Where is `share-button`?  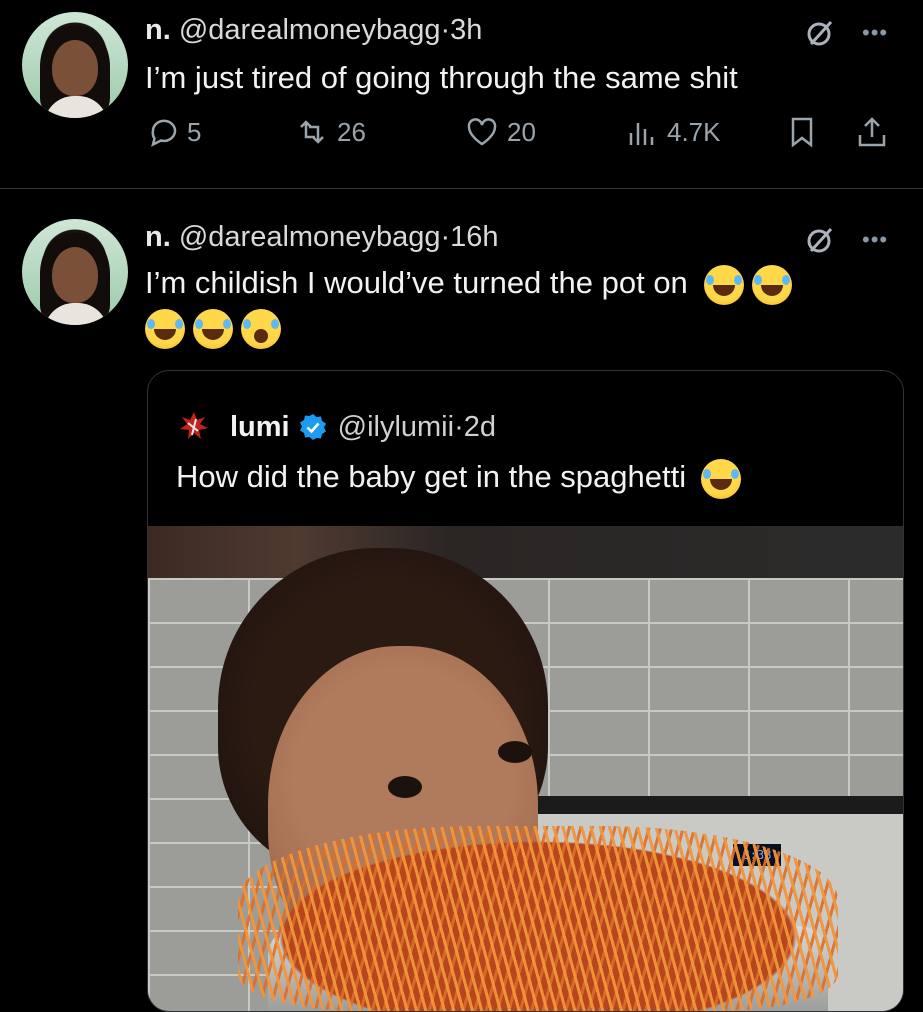
share-button is located at coordinates (872, 132).